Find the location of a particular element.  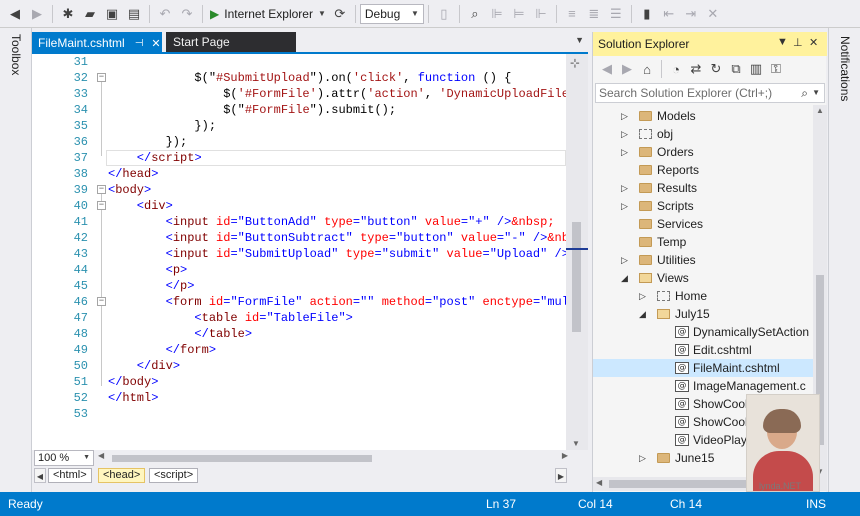

run-button: ▶ Internet Explorer ▼ is located at coordinates (268, 14).